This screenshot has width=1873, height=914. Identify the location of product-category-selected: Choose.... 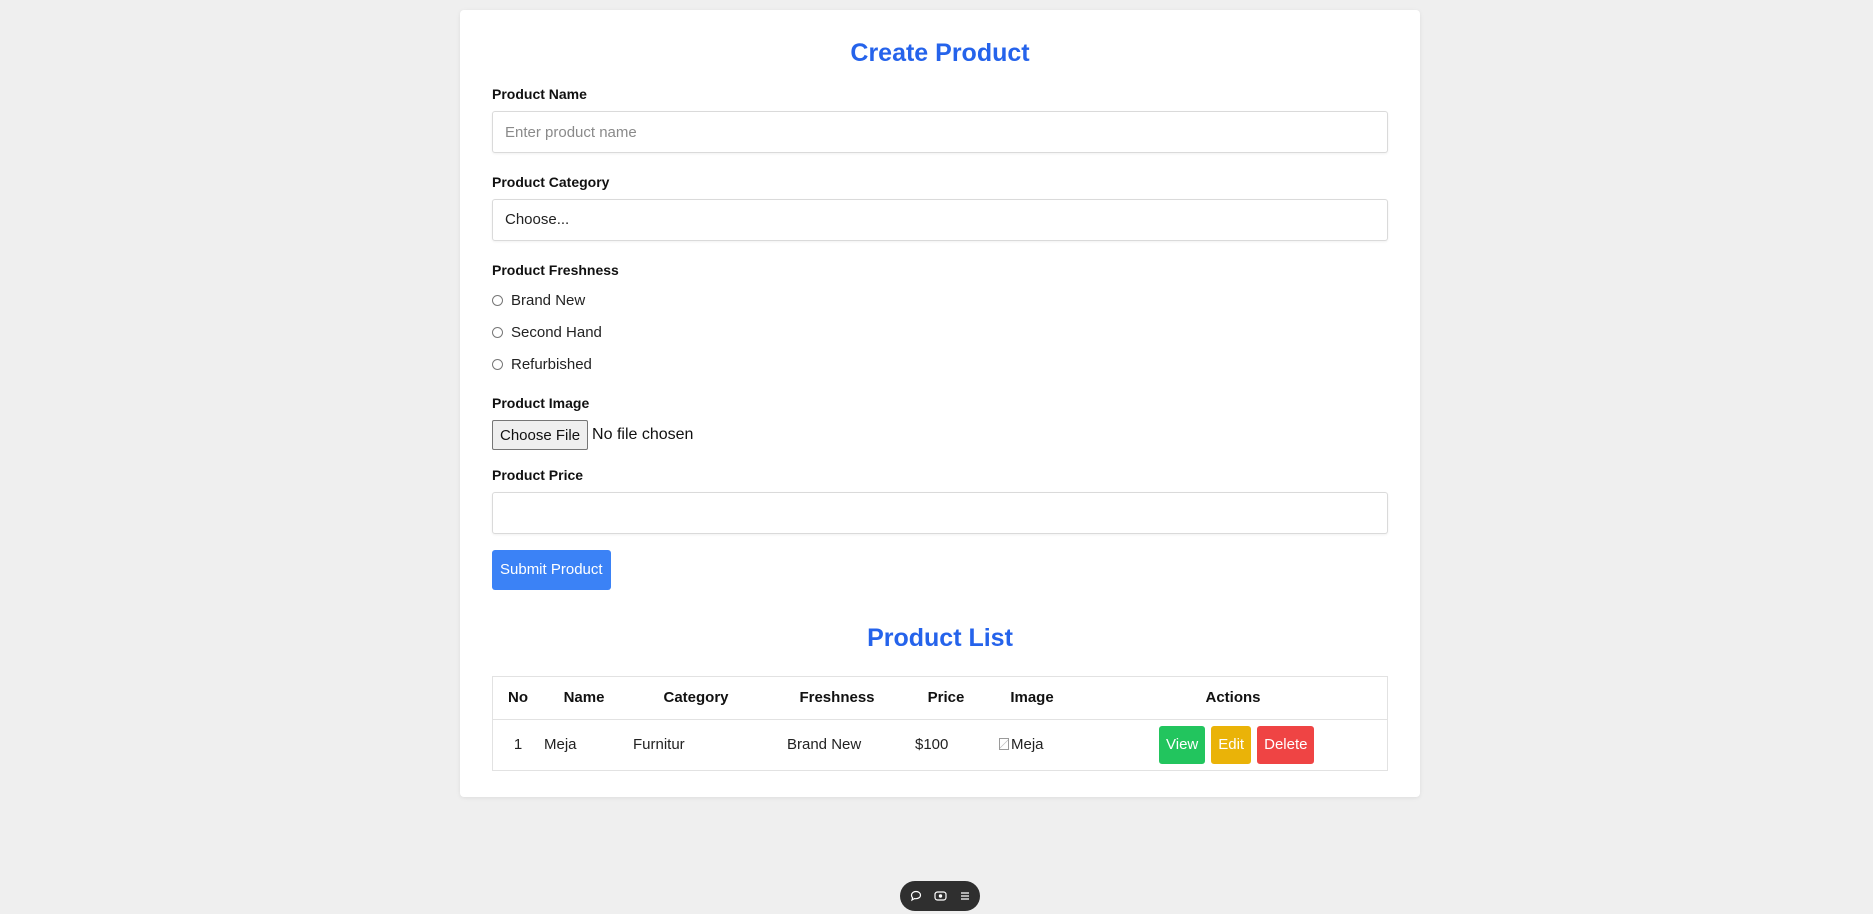
(537, 219).